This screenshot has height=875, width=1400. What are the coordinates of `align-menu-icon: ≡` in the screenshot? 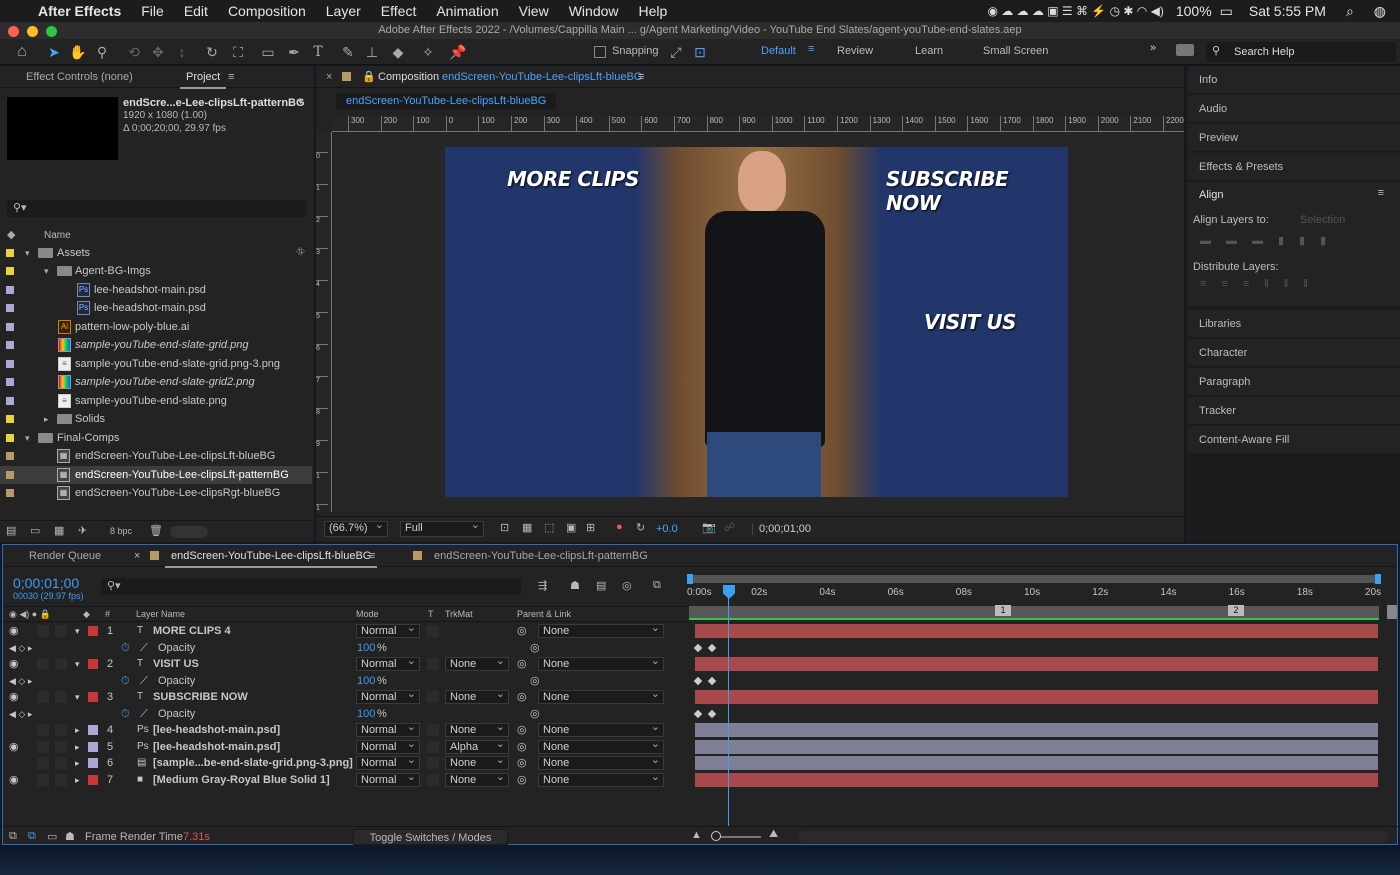 It's located at (1381, 193).